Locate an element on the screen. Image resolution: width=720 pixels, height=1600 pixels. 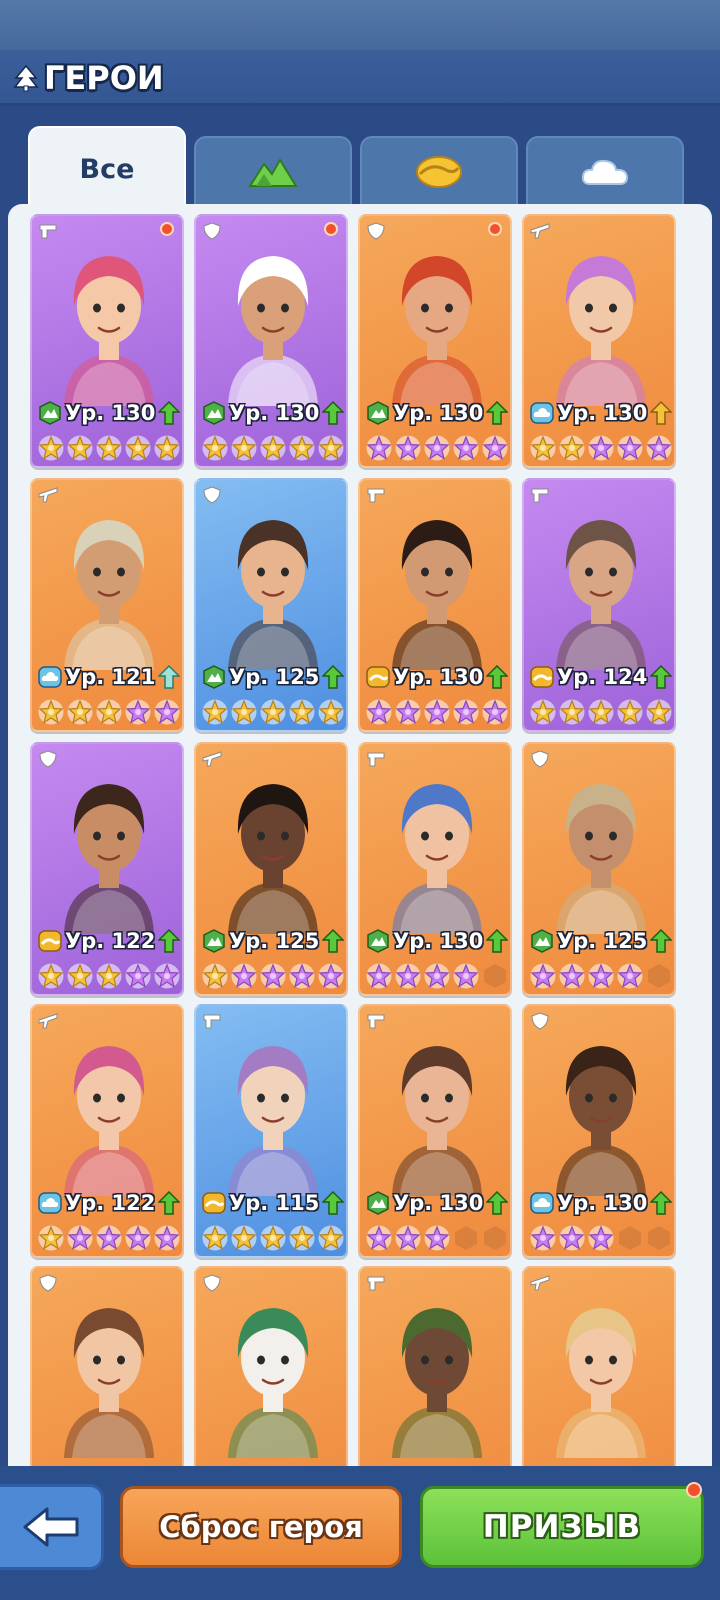
hero-headband-girl-card: Ур. 130 is located at coordinates (435, 605).